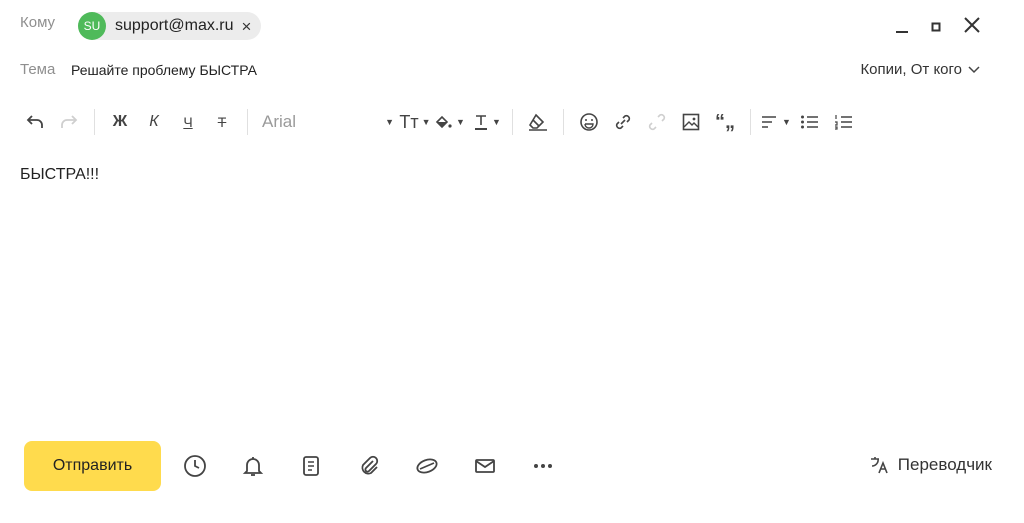  I want to click on fill-color-icon, so click(443, 122).